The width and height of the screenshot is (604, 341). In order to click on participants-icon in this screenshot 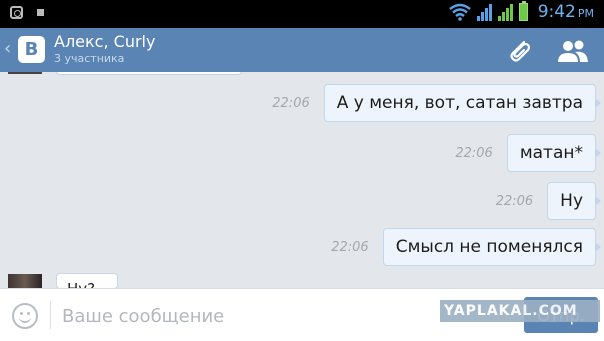, I will do `click(573, 51)`.